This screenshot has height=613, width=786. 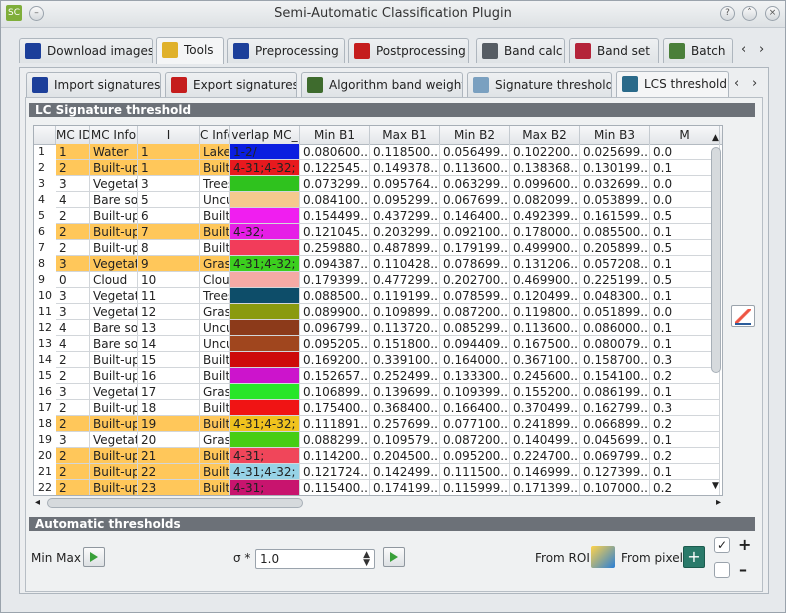 I want to click on table-cell-cid: 22, so click(x=169, y=472).